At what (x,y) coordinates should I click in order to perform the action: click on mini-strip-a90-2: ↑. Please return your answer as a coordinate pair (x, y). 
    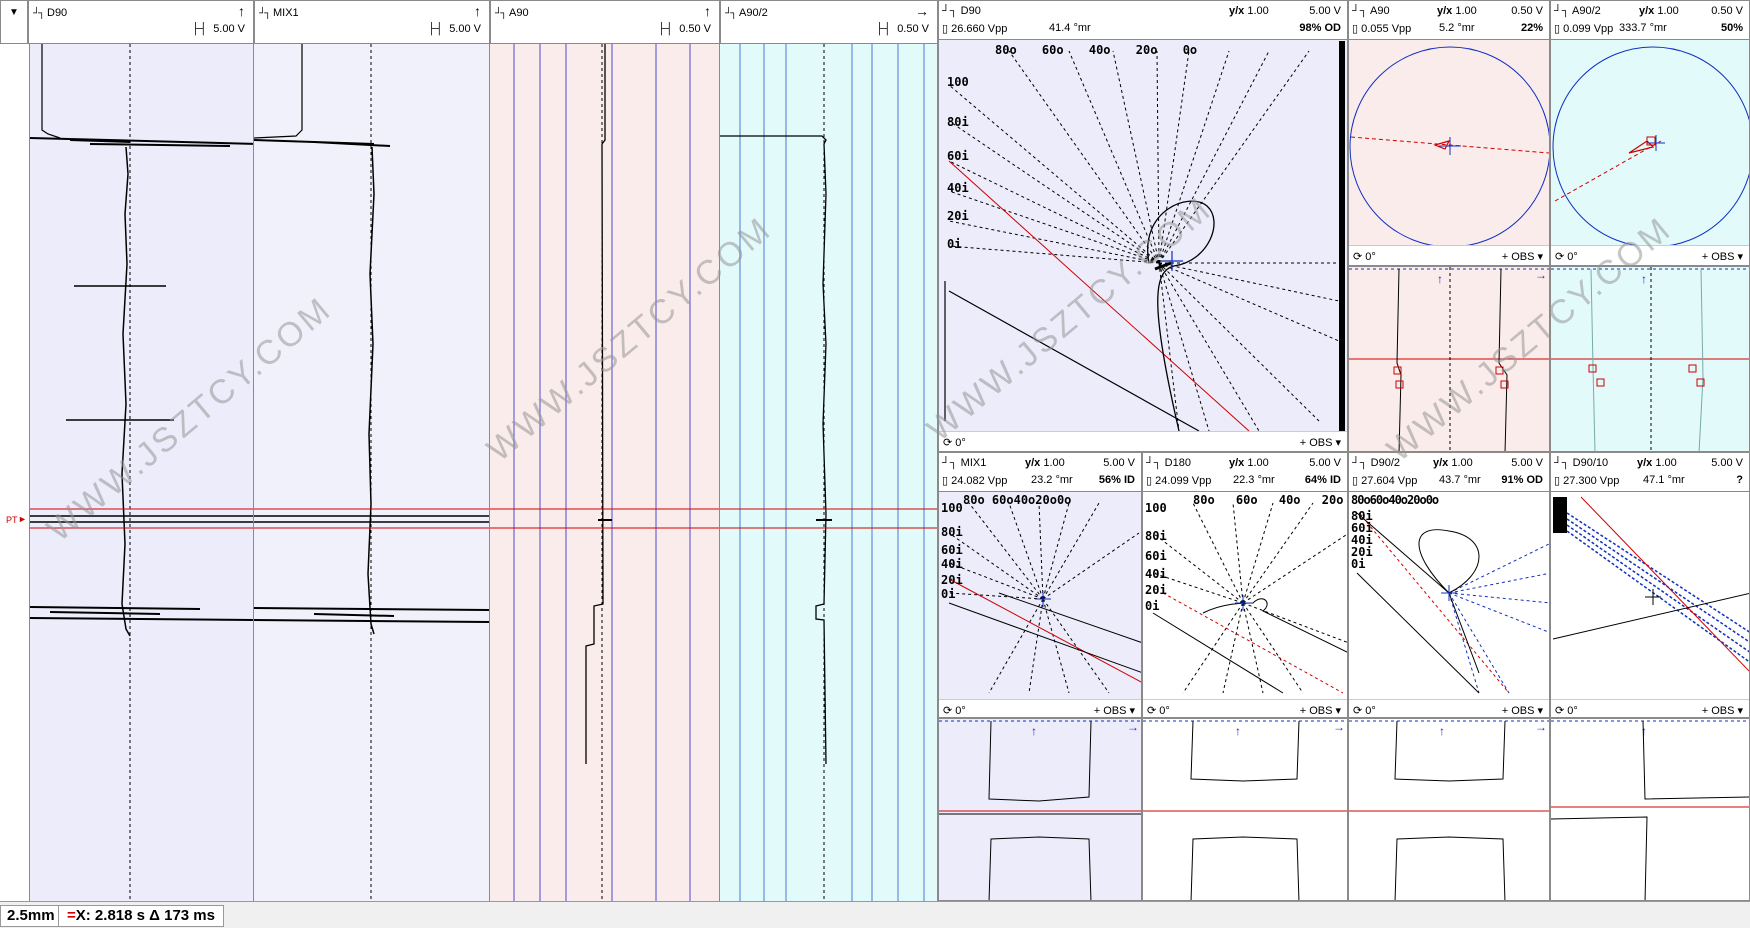
    Looking at the image, I should click on (1650, 359).